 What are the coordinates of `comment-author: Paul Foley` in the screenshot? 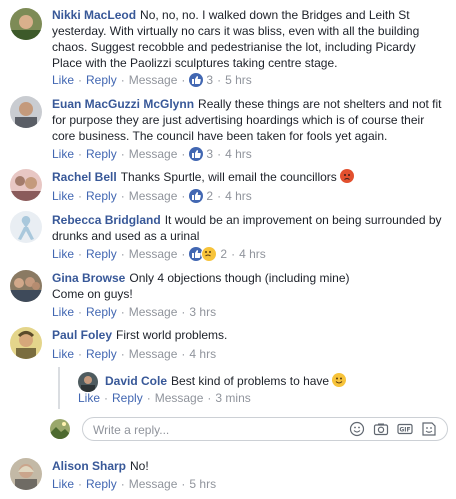 It's located at (82, 335).